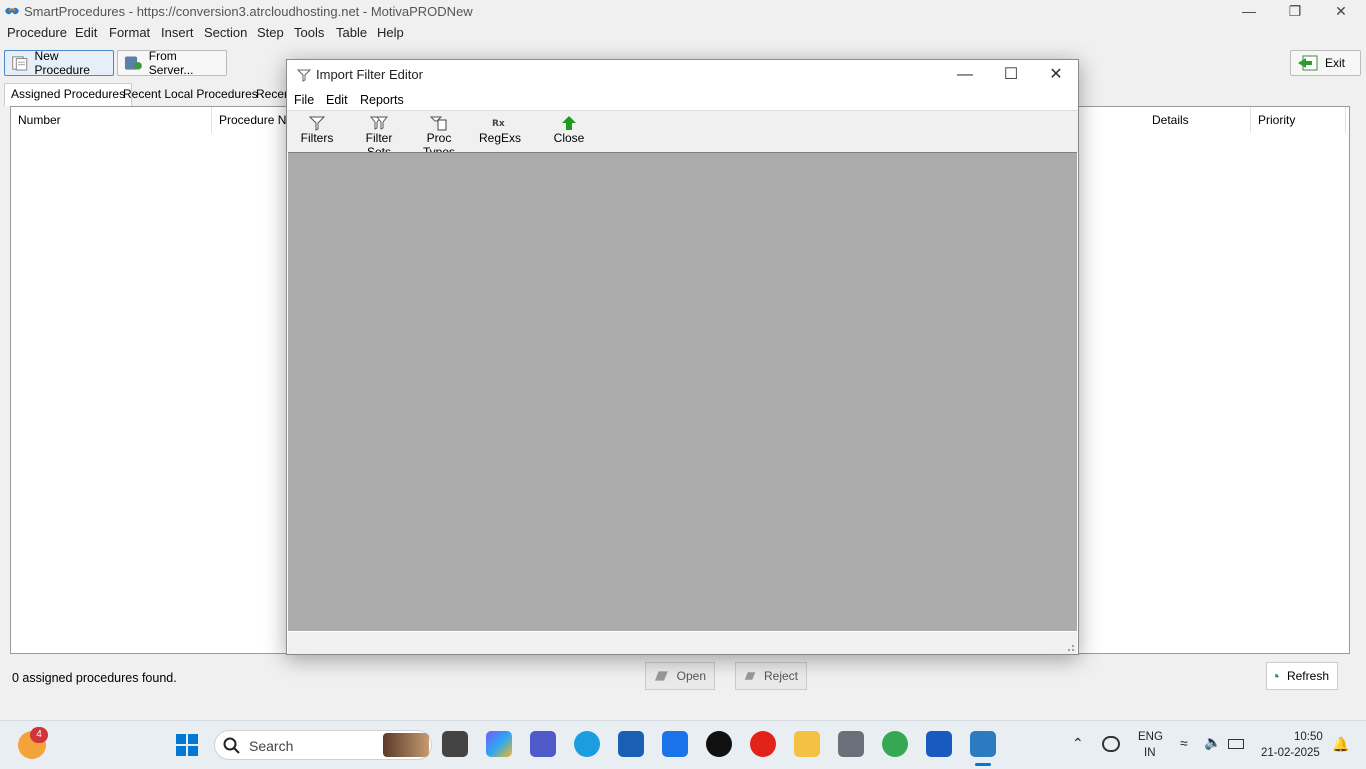 This screenshot has height=769, width=1366. I want to click on power-automate-icon, so click(675, 744).